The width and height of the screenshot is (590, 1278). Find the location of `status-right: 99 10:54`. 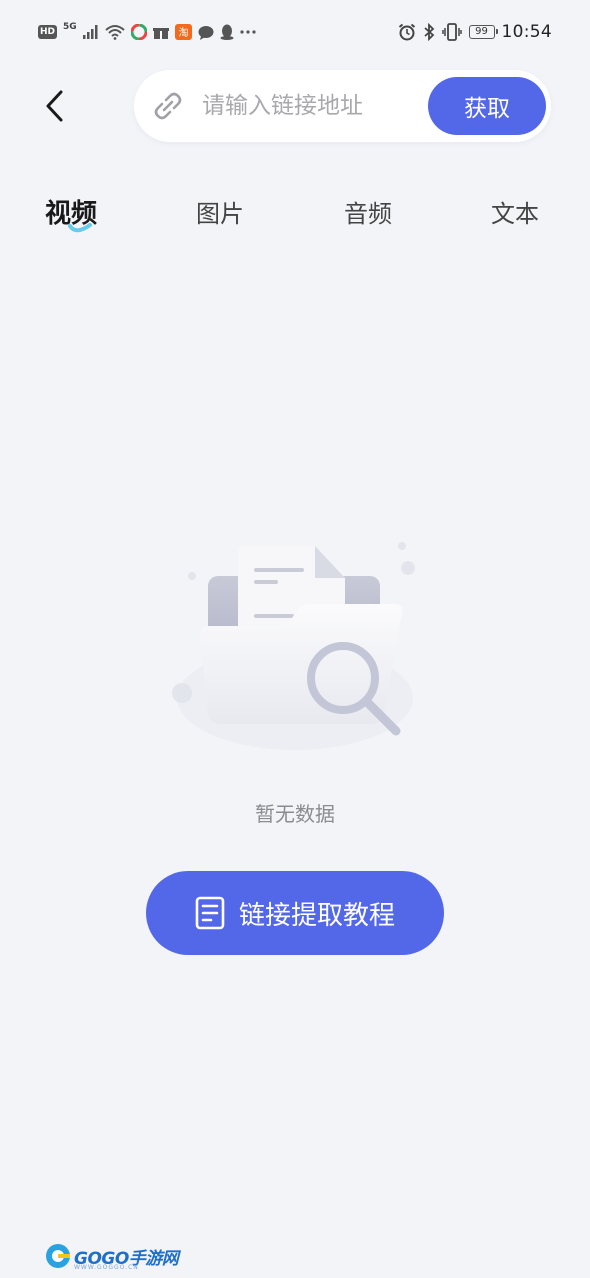

status-right: 99 10:54 is located at coordinates (475, 32).